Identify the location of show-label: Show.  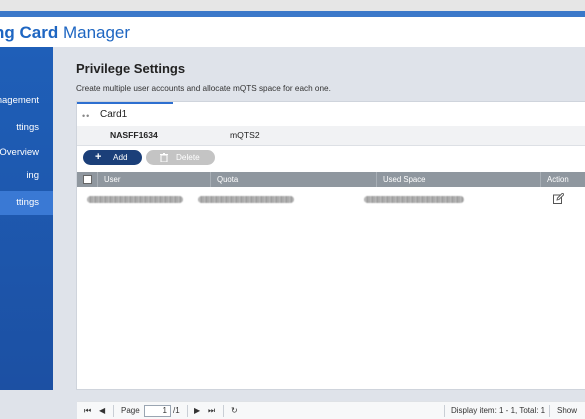
(567, 411).